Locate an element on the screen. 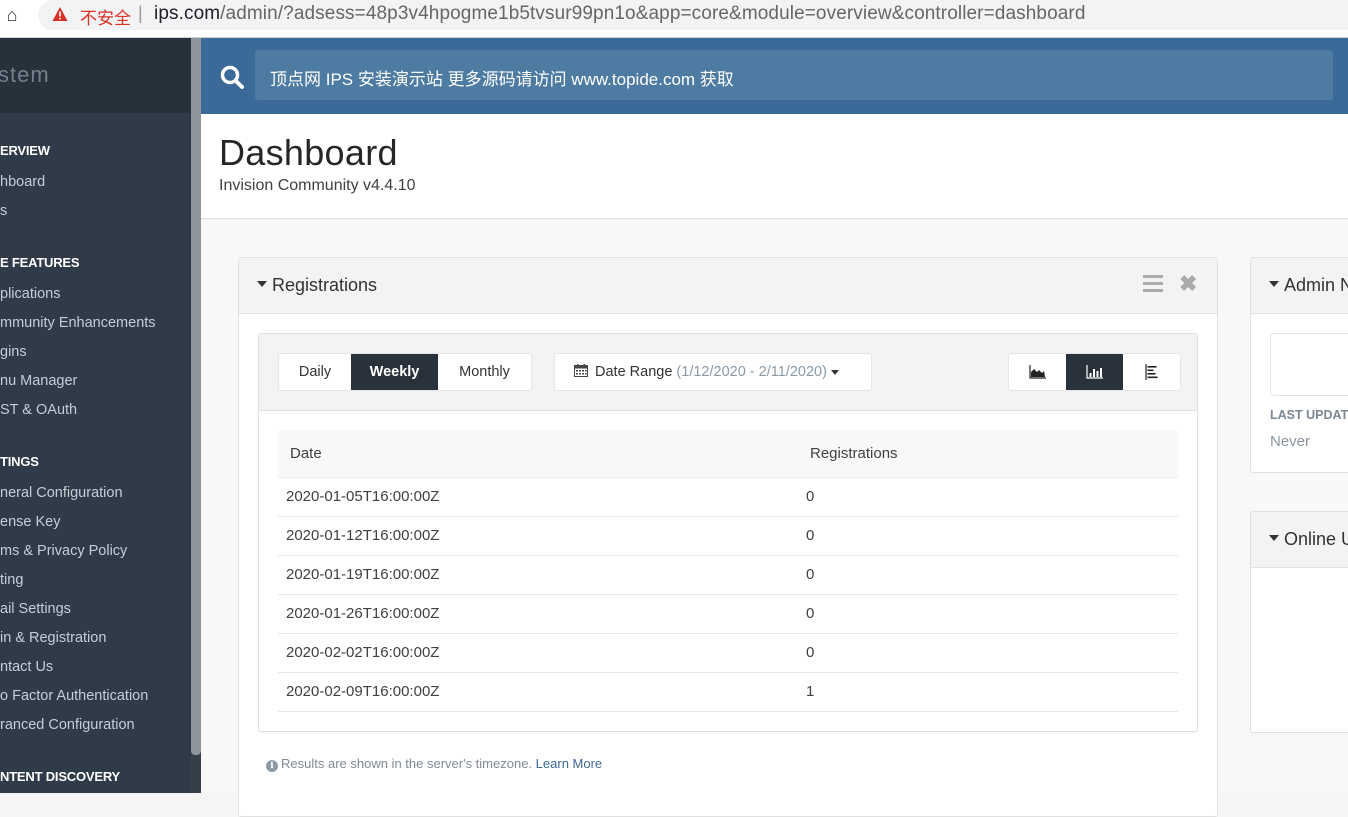 This screenshot has height=817, width=1348. period-weekly-button: Weekly is located at coordinates (394, 372).